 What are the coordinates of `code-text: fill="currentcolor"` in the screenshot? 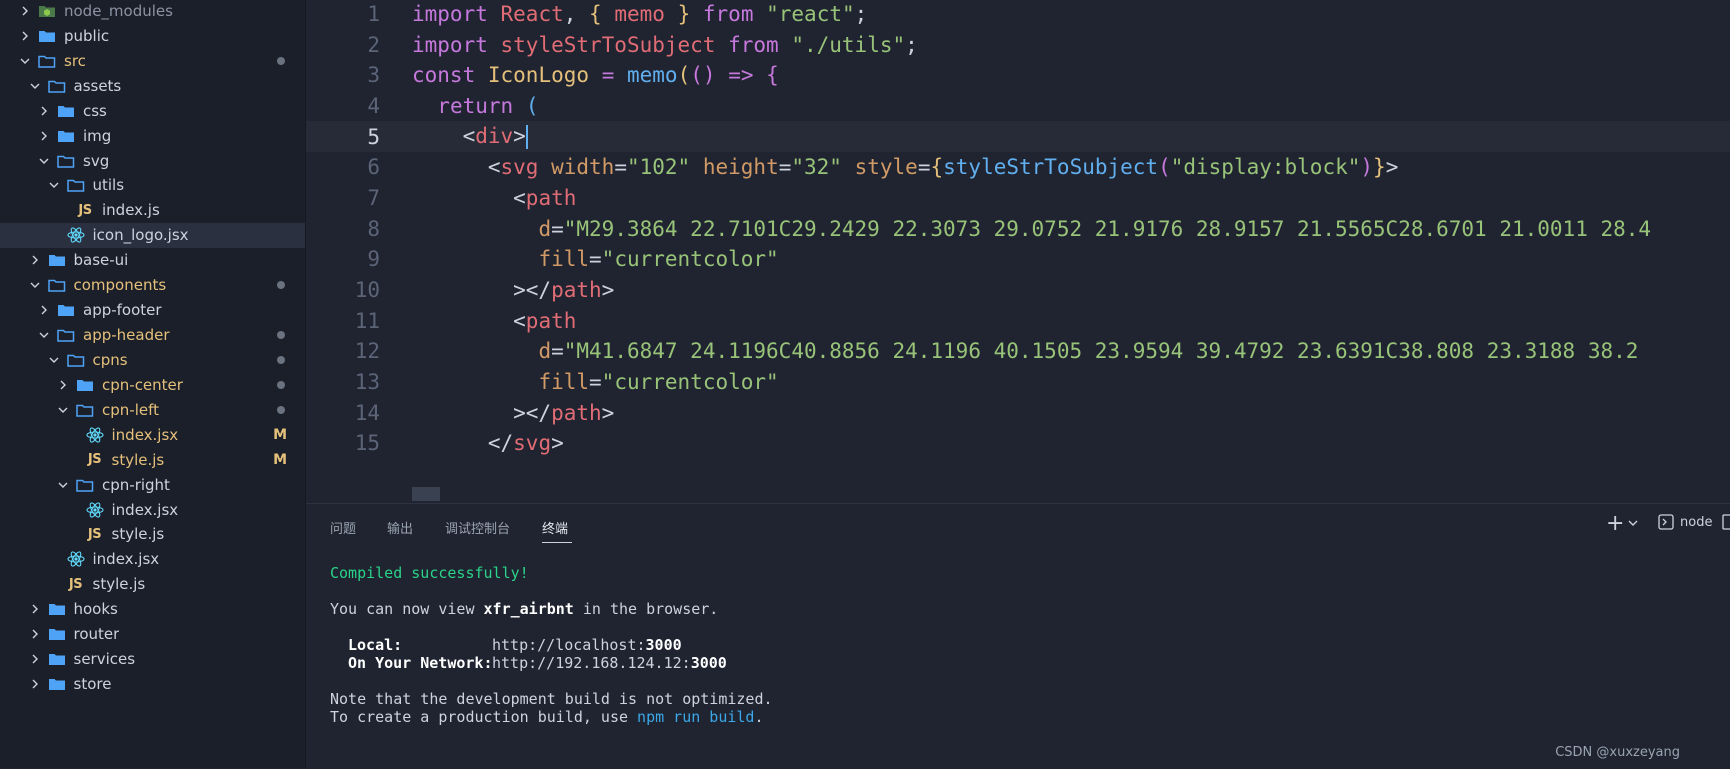 It's located at (658, 259).